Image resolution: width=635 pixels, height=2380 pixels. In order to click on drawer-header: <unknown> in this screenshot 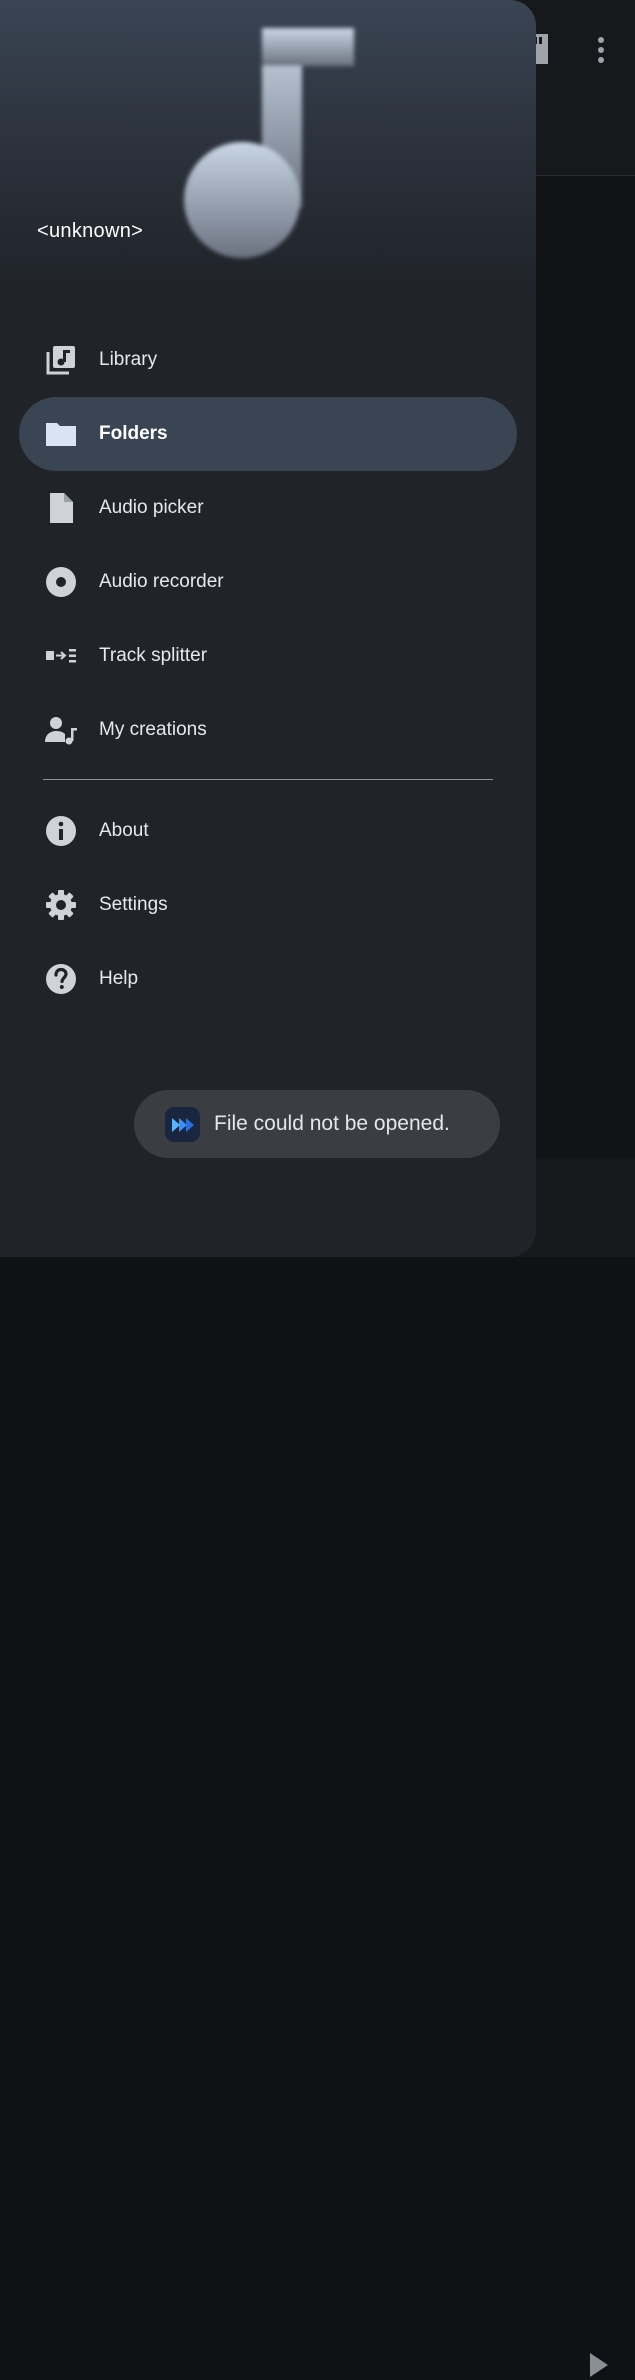, I will do `click(268, 149)`.